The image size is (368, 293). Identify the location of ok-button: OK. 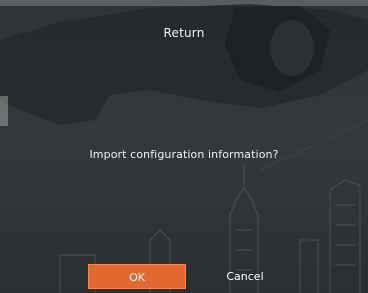
(137, 276).